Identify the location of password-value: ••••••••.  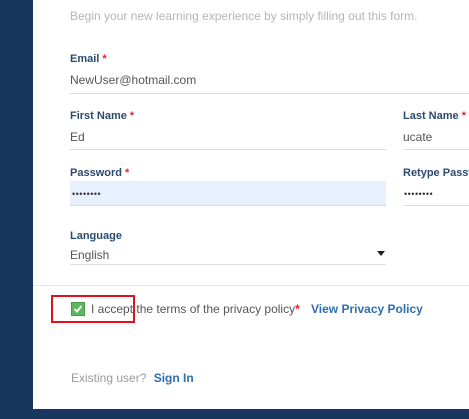
(87, 194).